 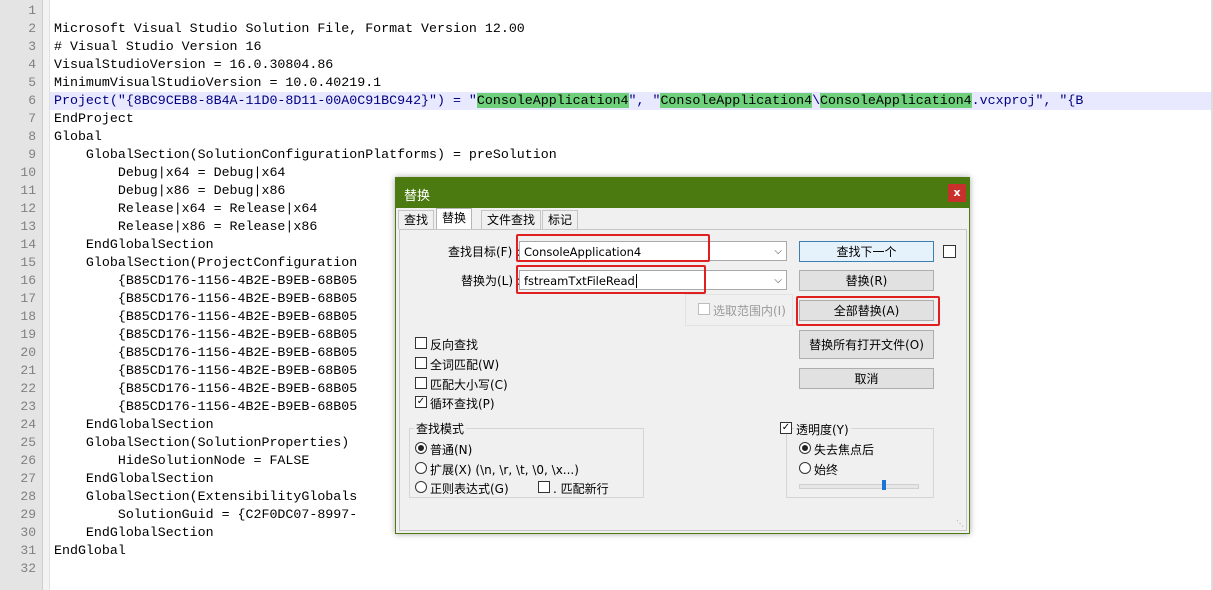 I want to click on line-number: 10, so click(x=28, y=172).